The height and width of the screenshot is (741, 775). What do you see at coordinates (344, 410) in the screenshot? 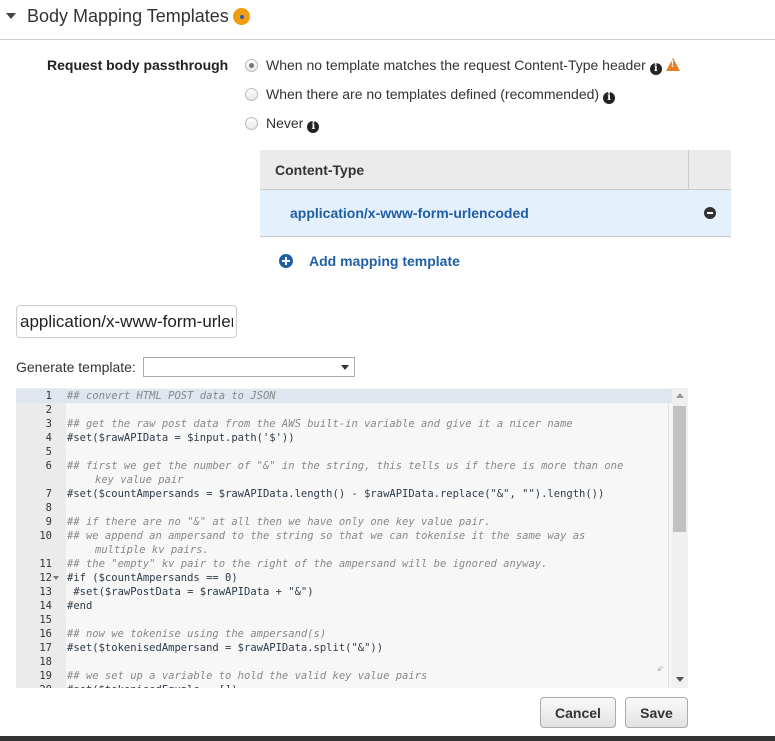
I see `code-line: 2` at bounding box center [344, 410].